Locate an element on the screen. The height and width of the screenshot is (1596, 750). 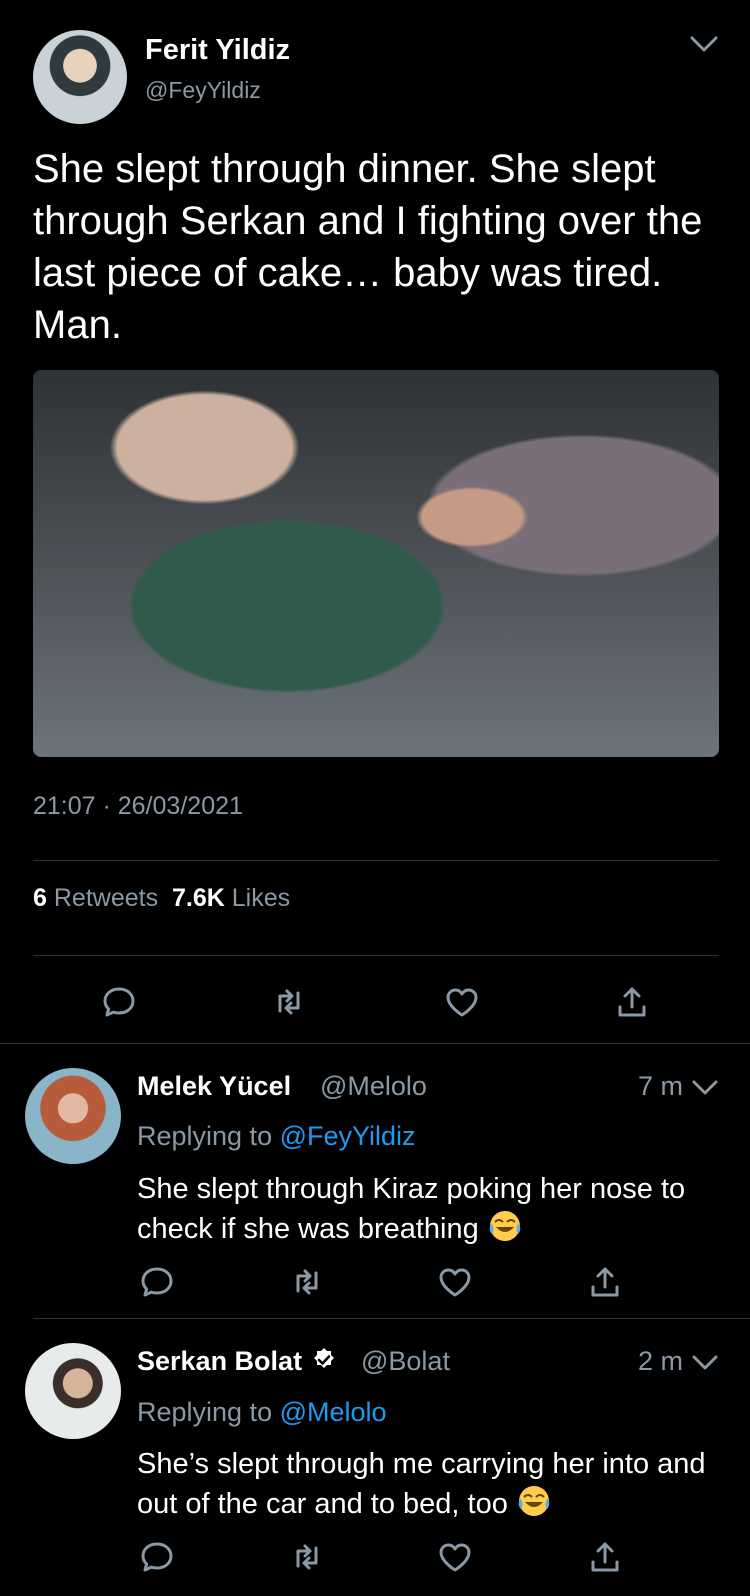
retweets-stat: 6 Retweets is located at coordinates (95, 898).